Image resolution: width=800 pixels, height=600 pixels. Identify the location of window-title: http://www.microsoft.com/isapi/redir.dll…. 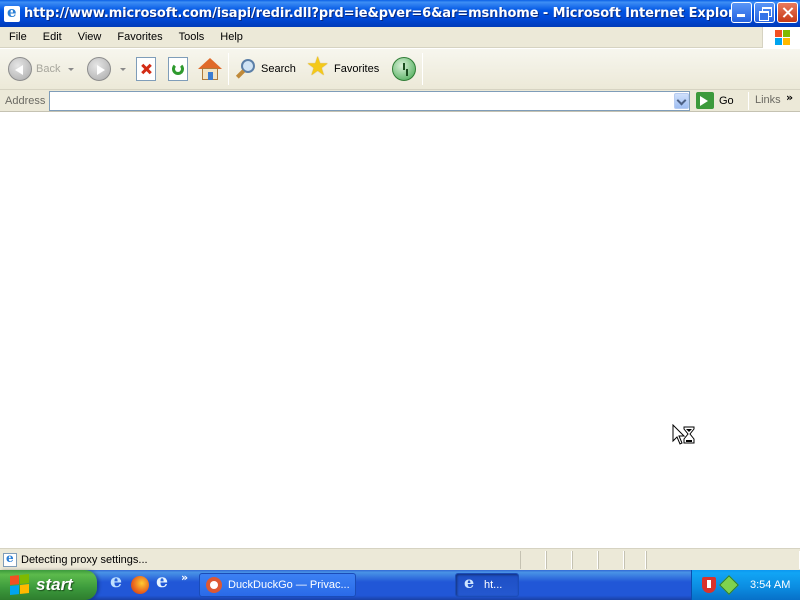
(387, 13).